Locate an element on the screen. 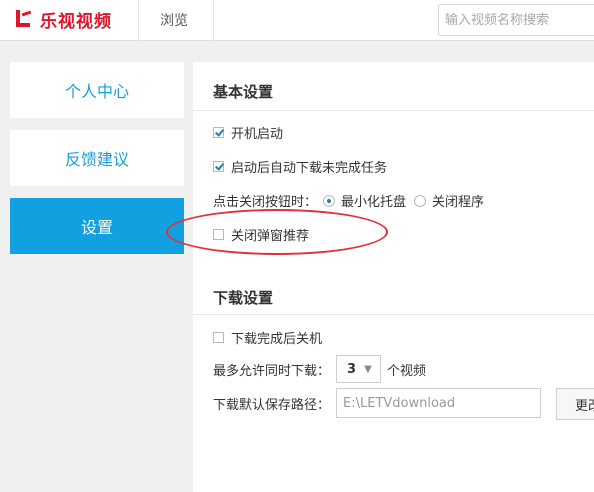  save-path-row: 下载默认保存路径： is located at coordinates (377, 403).